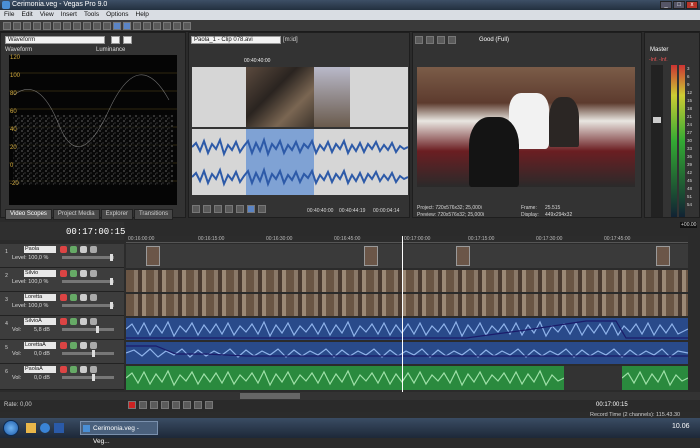  Describe the element at coordinates (27, 25) in the screenshot. I see `save-icon` at that location.